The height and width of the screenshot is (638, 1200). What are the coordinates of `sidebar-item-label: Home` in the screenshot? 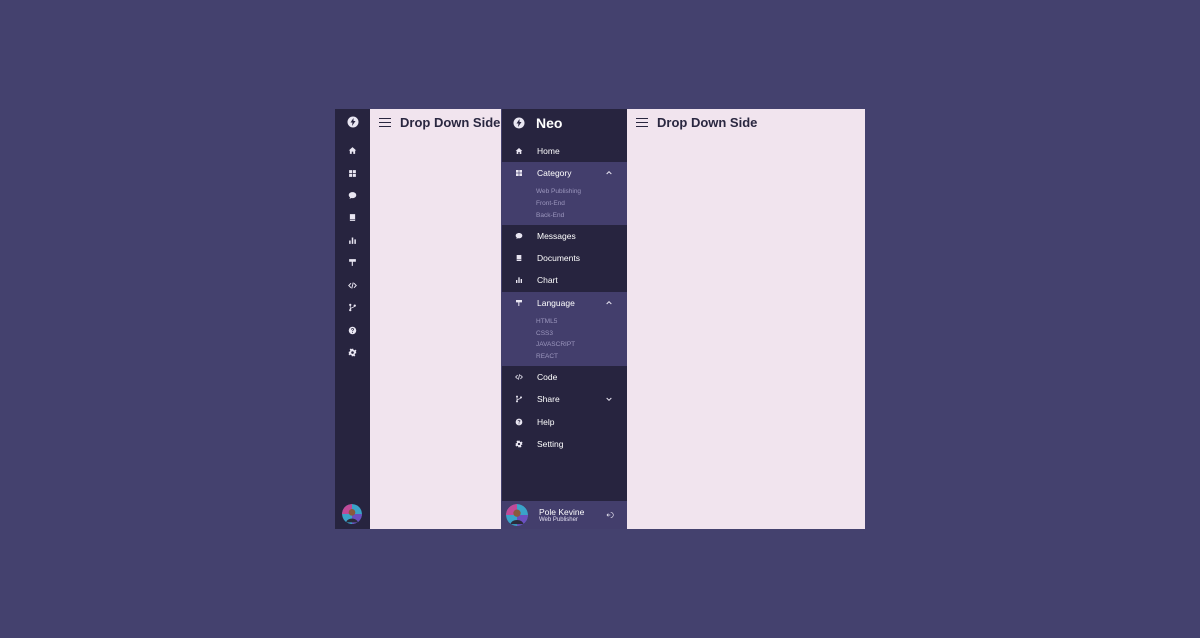 It's located at (548, 151).